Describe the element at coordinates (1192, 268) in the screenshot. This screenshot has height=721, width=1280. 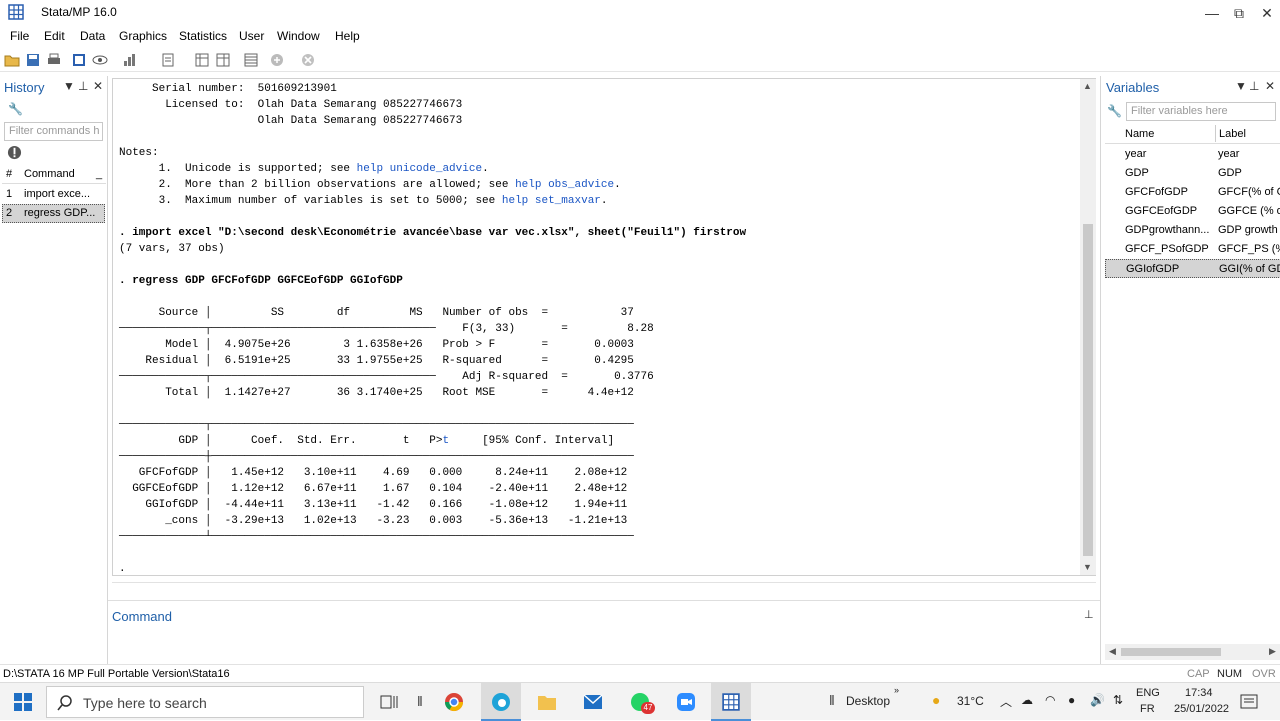
I see `variable-row: GGIofGDP GGI(% of GD` at that location.